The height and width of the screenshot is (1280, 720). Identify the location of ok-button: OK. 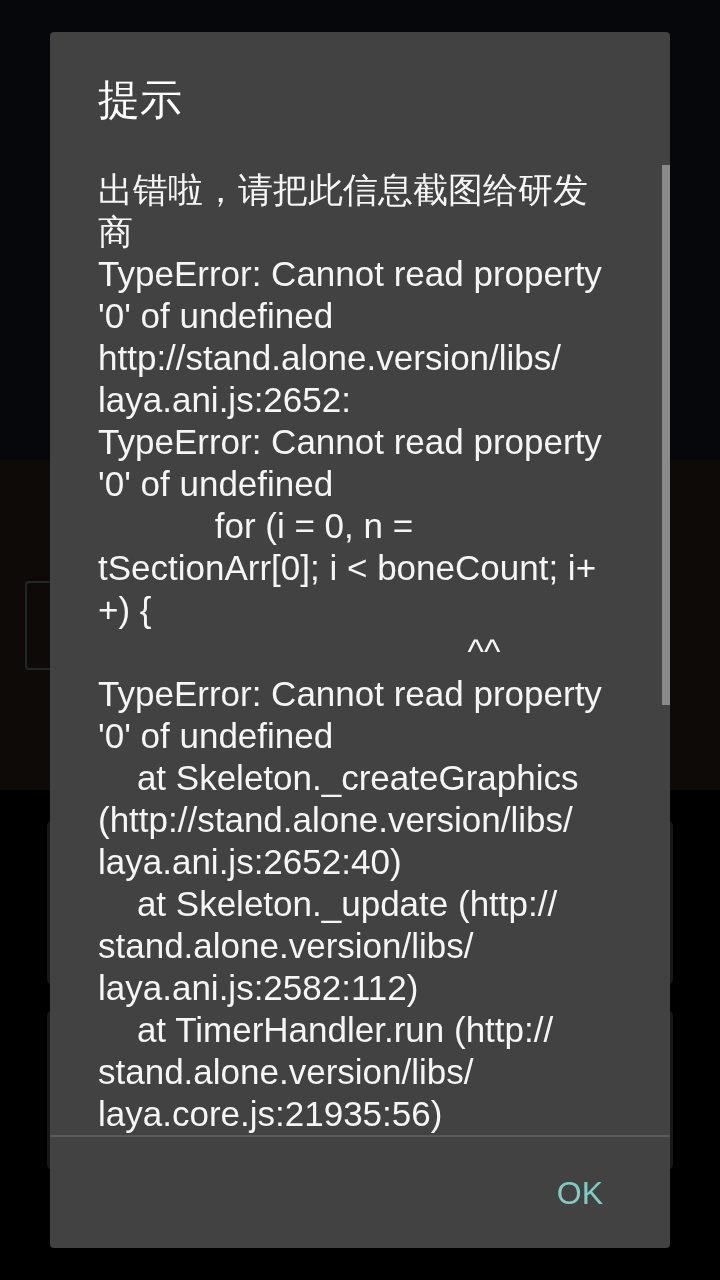
(579, 1192).